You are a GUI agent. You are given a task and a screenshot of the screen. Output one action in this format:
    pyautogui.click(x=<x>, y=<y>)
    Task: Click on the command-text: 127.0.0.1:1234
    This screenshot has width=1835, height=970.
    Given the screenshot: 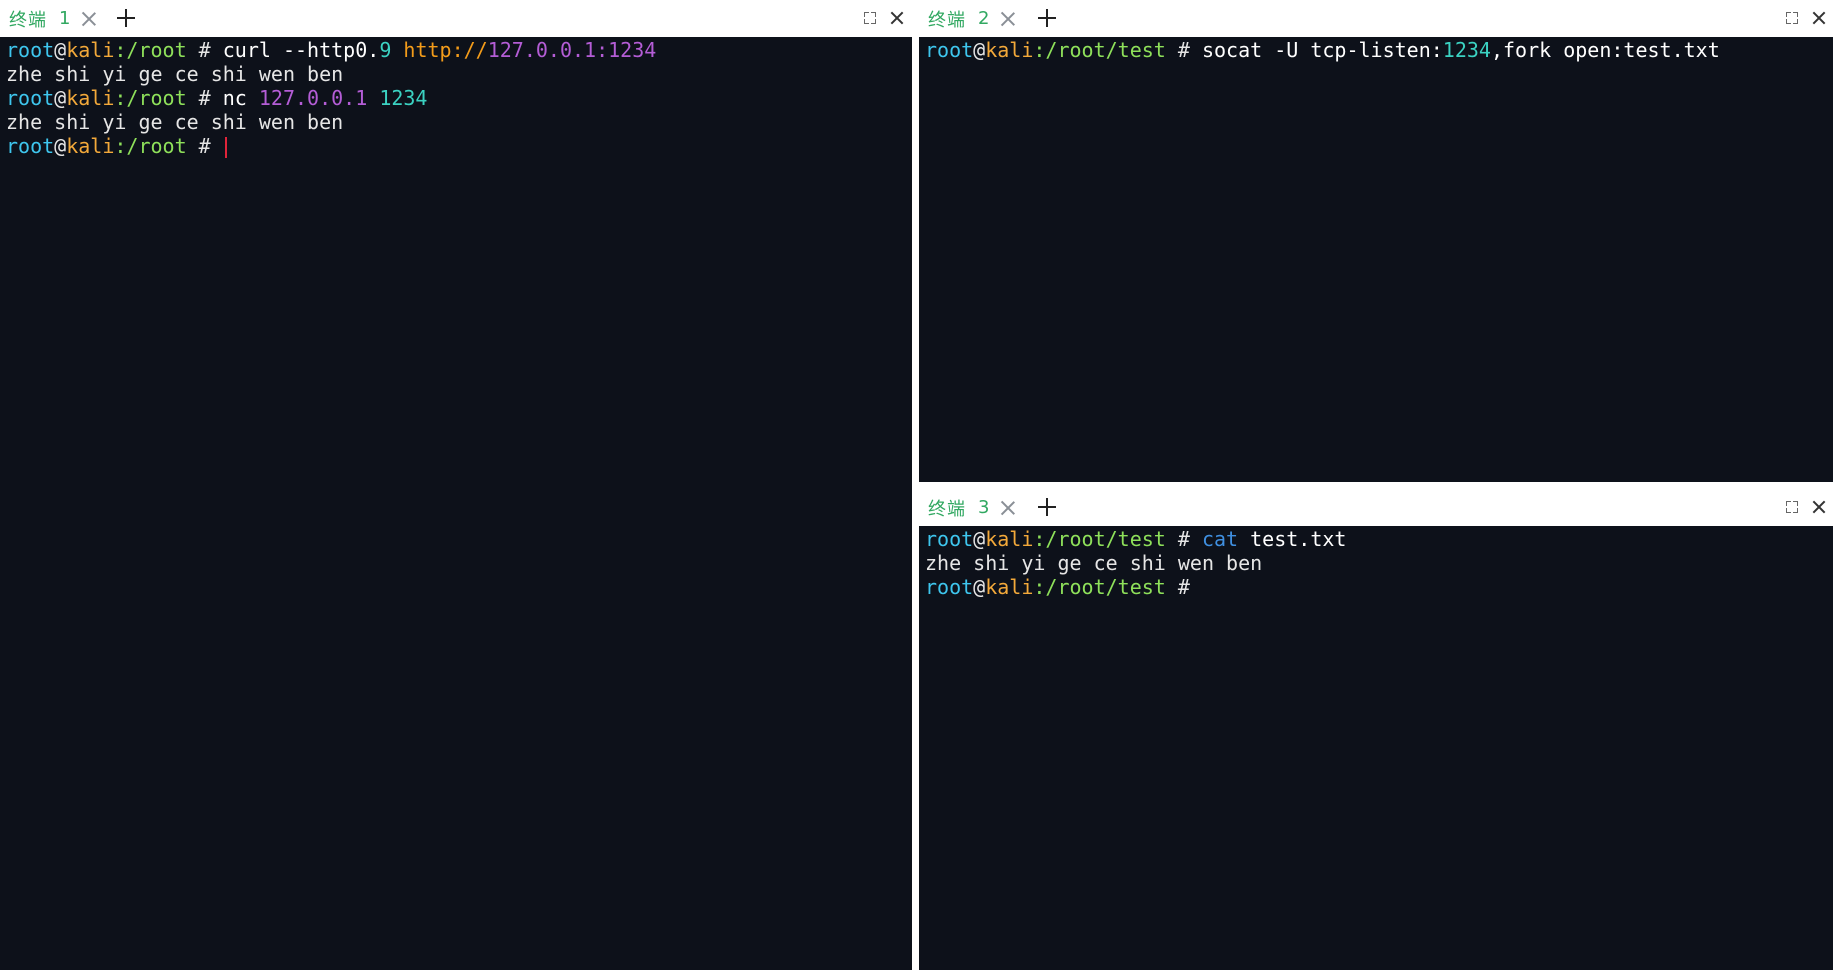 What is the action you would take?
    pyautogui.click(x=572, y=50)
    